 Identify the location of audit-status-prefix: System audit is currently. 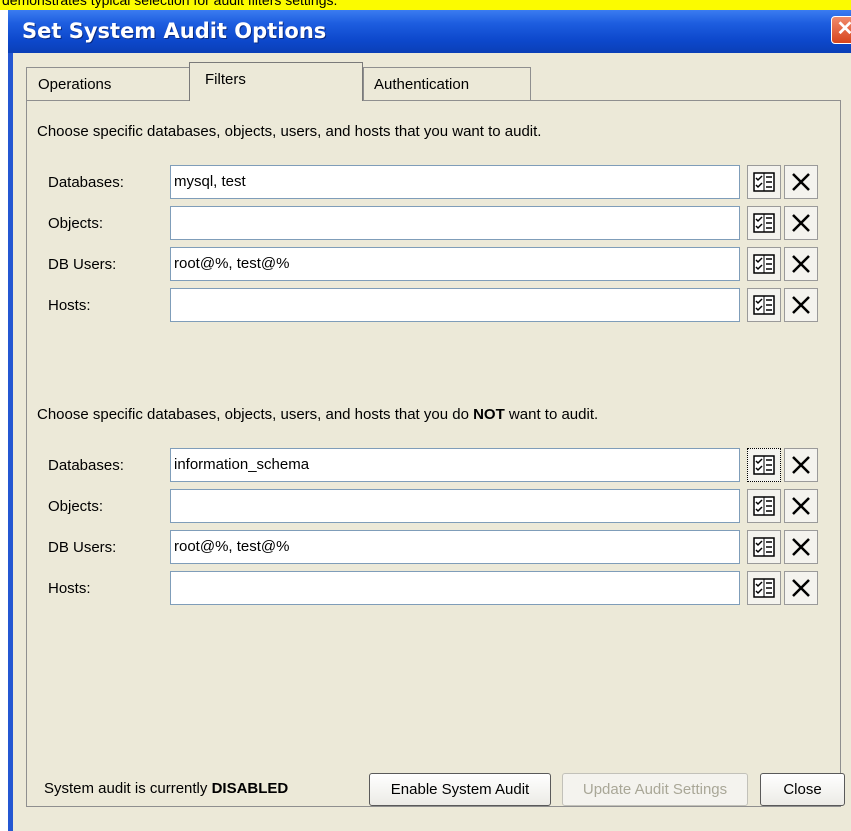
(128, 788).